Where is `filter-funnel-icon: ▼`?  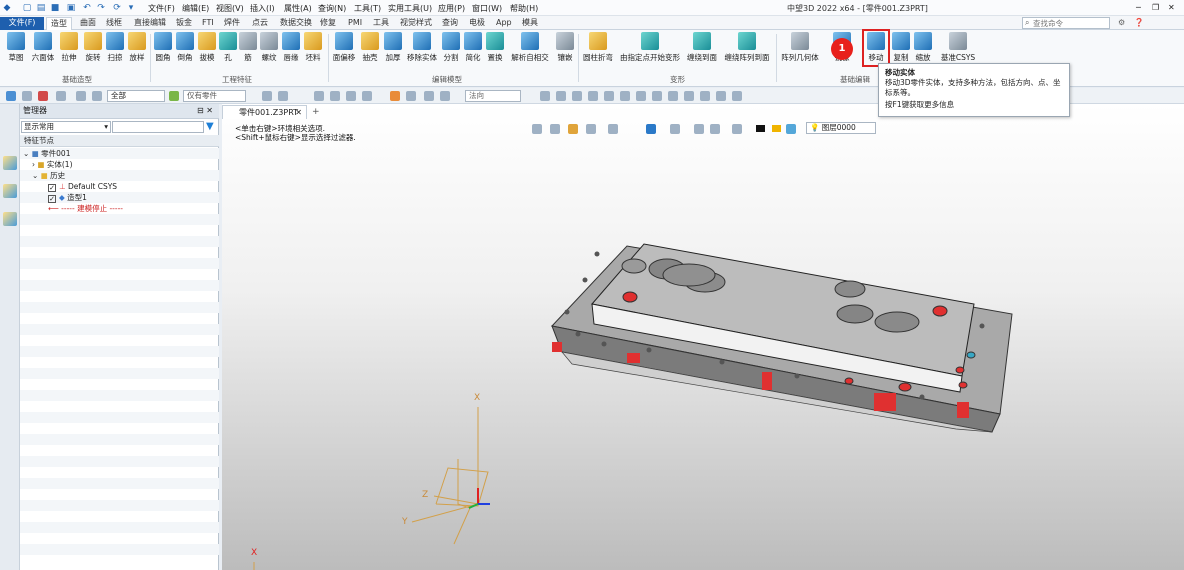 filter-funnel-icon: ▼ is located at coordinates (210, 126).